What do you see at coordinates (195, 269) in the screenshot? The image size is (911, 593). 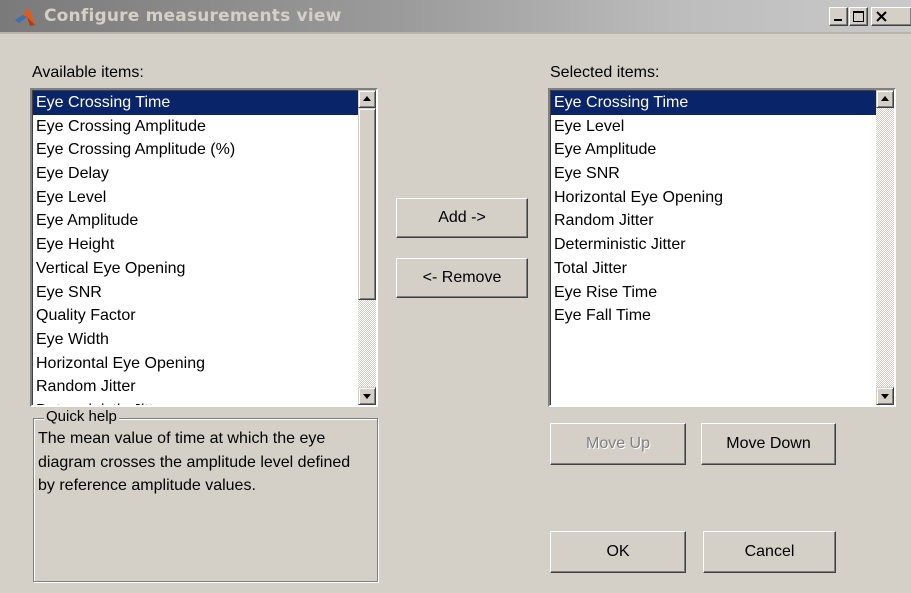 I see `list-item: Vertical Eye Opening` at bounding box center [195, 269].